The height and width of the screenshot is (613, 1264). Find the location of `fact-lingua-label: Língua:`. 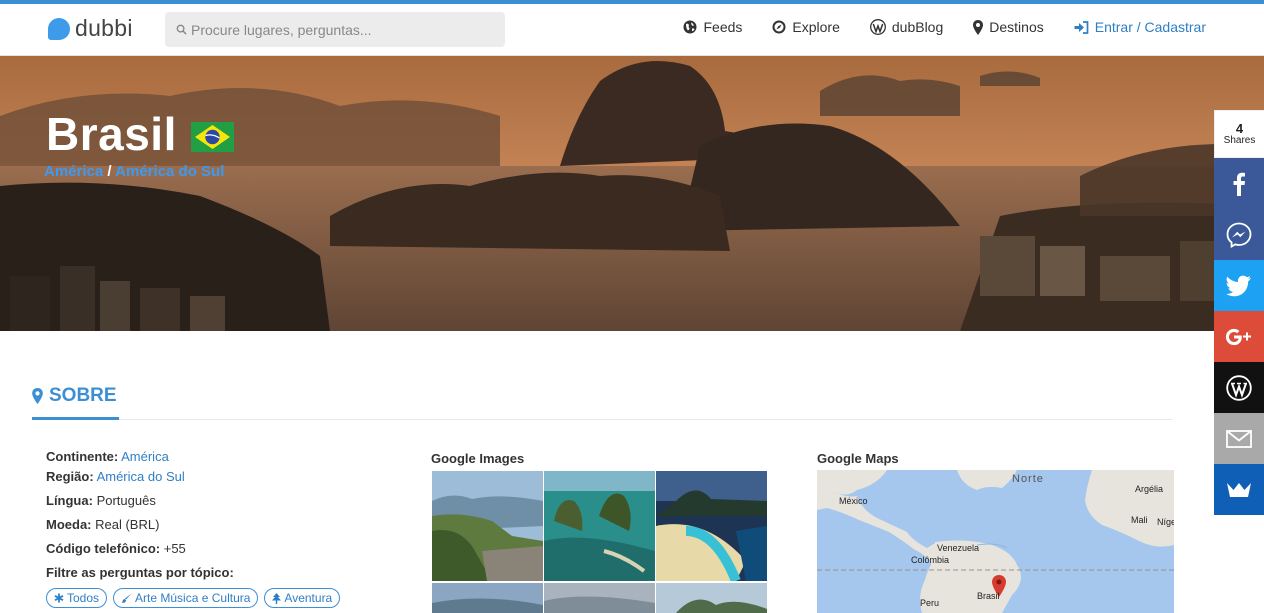

fact-lingua-label: Língua: is located at coordinates (69, 500).